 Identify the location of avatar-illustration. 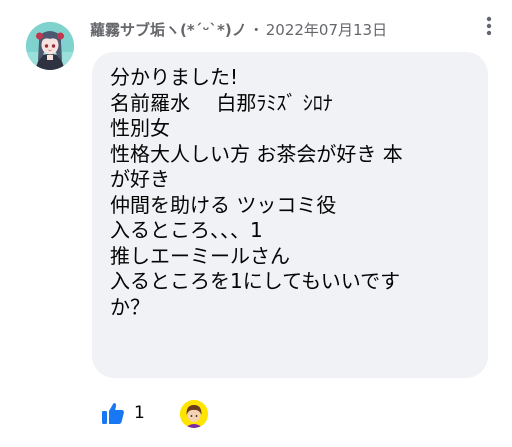
(50, 46).